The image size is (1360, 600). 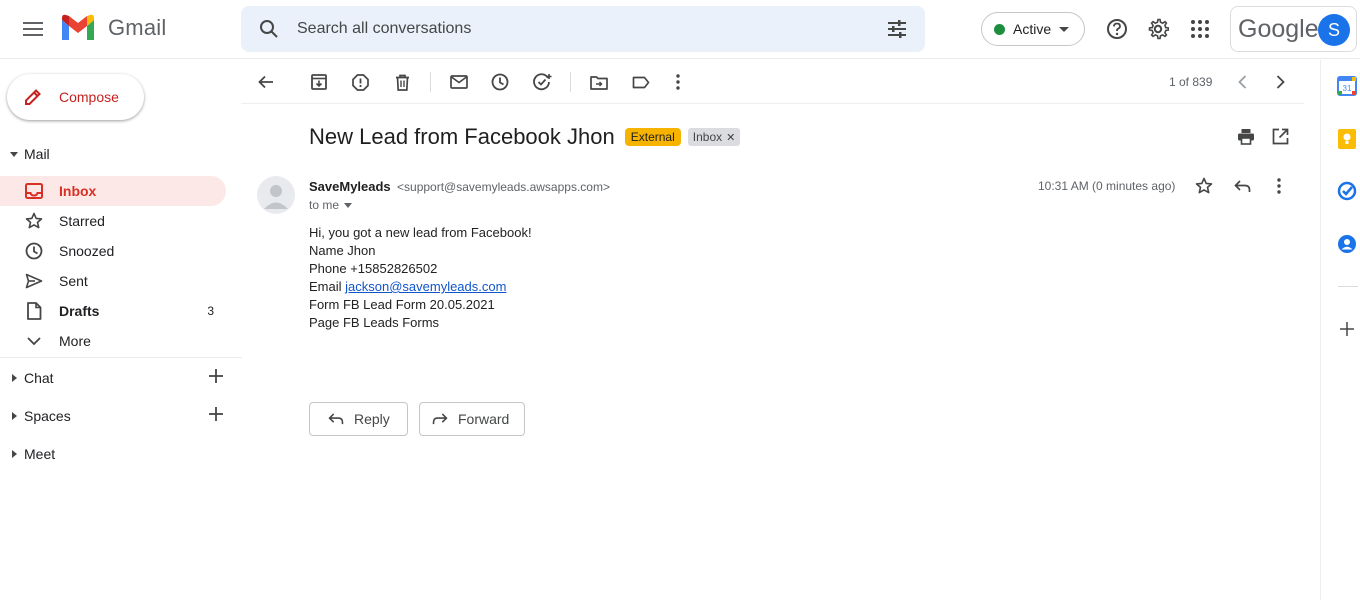 What do you see at coordinates (1107, 186) in the screenshot?
I see `message-timestamp: 10:31 AM (0 minutes ago)` at bounding box center [1107, 186].